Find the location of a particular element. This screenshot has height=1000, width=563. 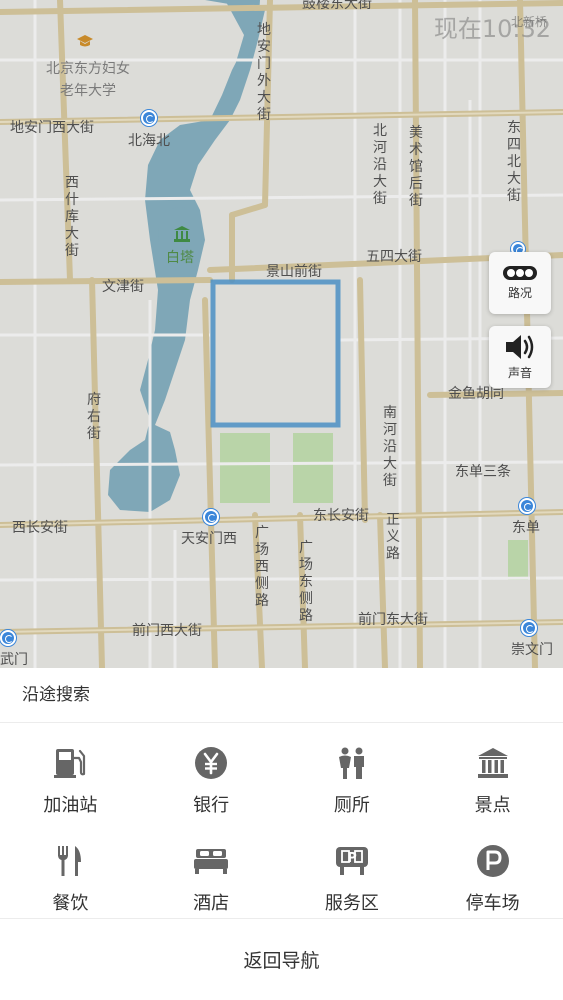

category-label: 加油站 is located at coordinates (70, 805).